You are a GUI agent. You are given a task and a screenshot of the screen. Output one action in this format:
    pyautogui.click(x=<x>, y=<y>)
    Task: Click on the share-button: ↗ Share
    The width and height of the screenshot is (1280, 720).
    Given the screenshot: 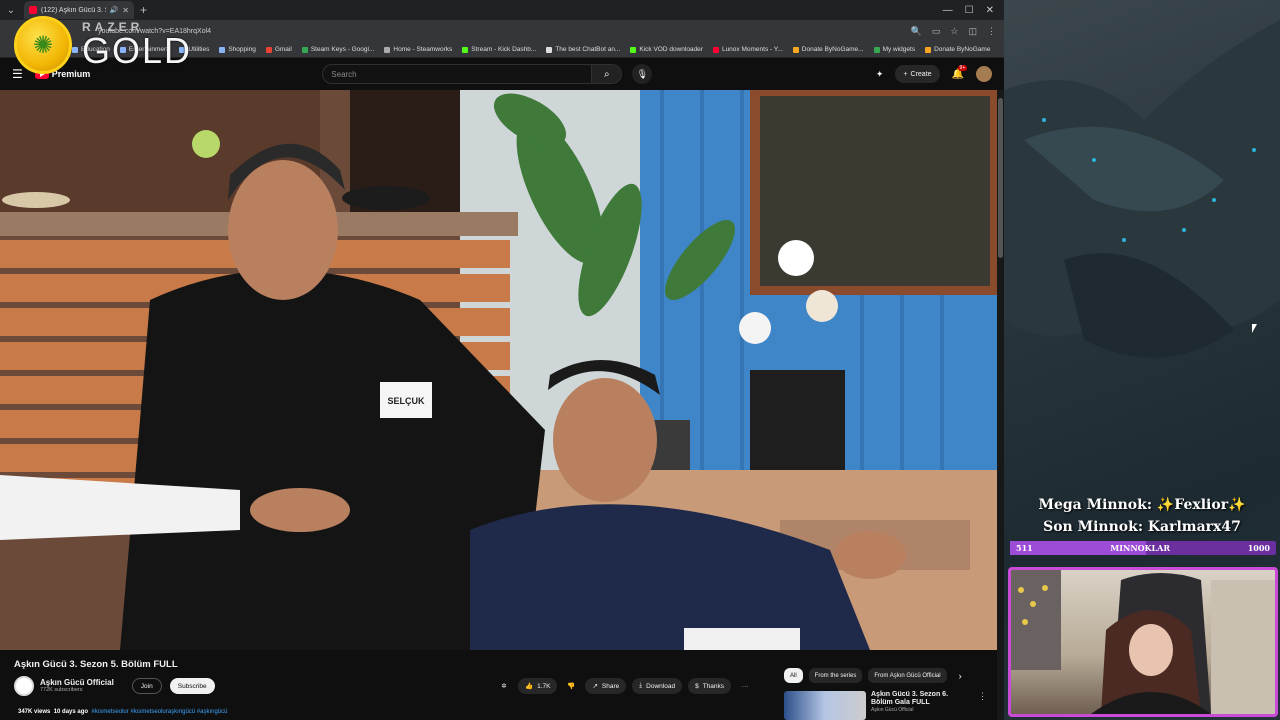 What is the action you would take?
    pyautogui.click(x=606, y=686)
    